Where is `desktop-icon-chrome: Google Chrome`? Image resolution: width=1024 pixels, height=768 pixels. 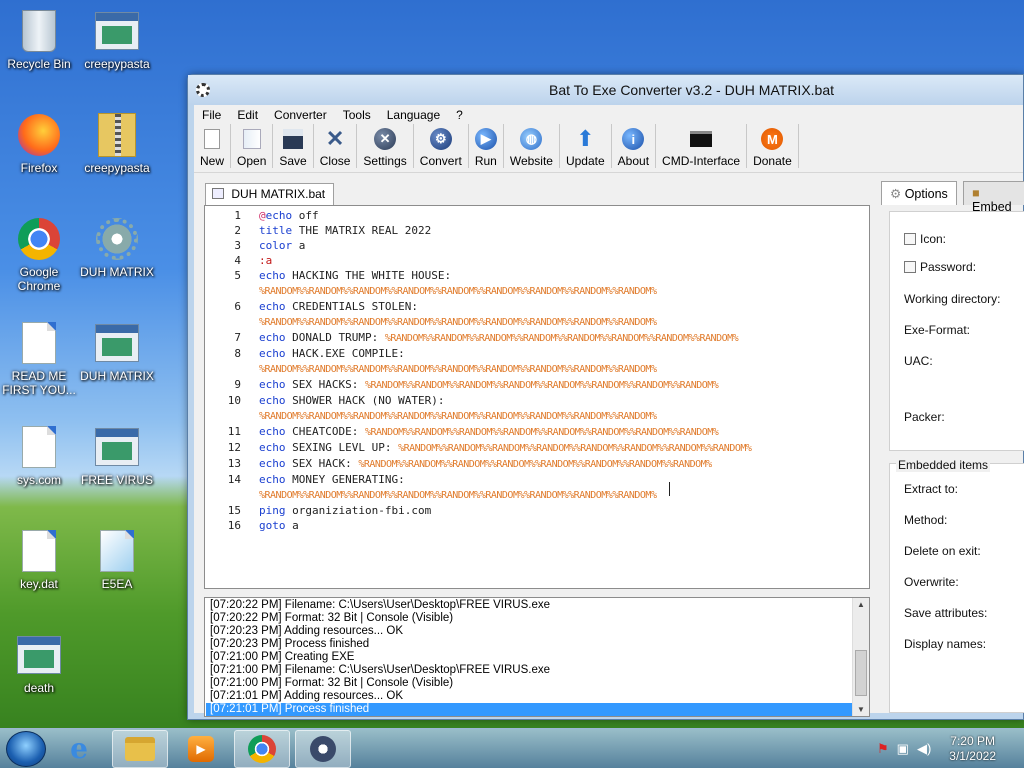
desktop-icon-chrome: Google Chrome is located at coordinates (39, 254).